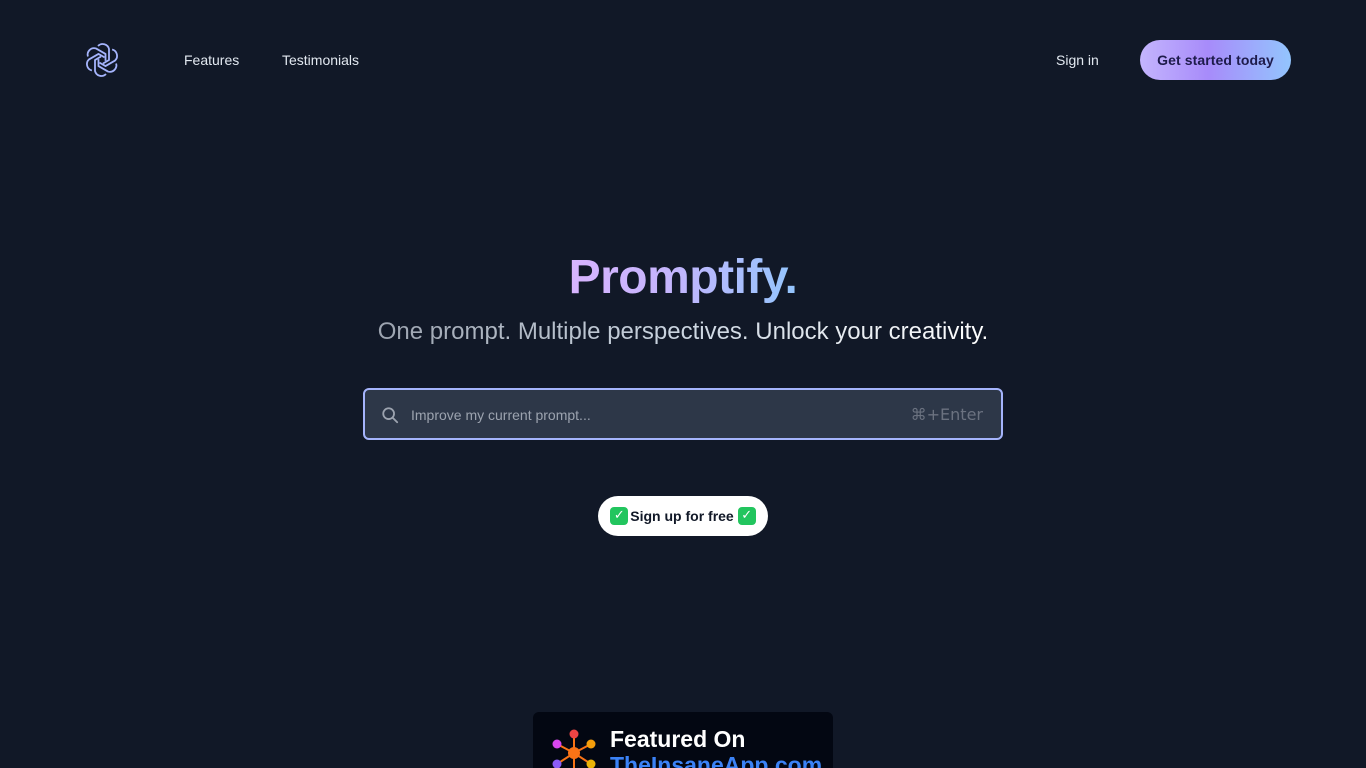  What do you see at coordinates (211, 60) in the screenshot?
I see `nav-link-features: Features` at bounding box center [211, 60].